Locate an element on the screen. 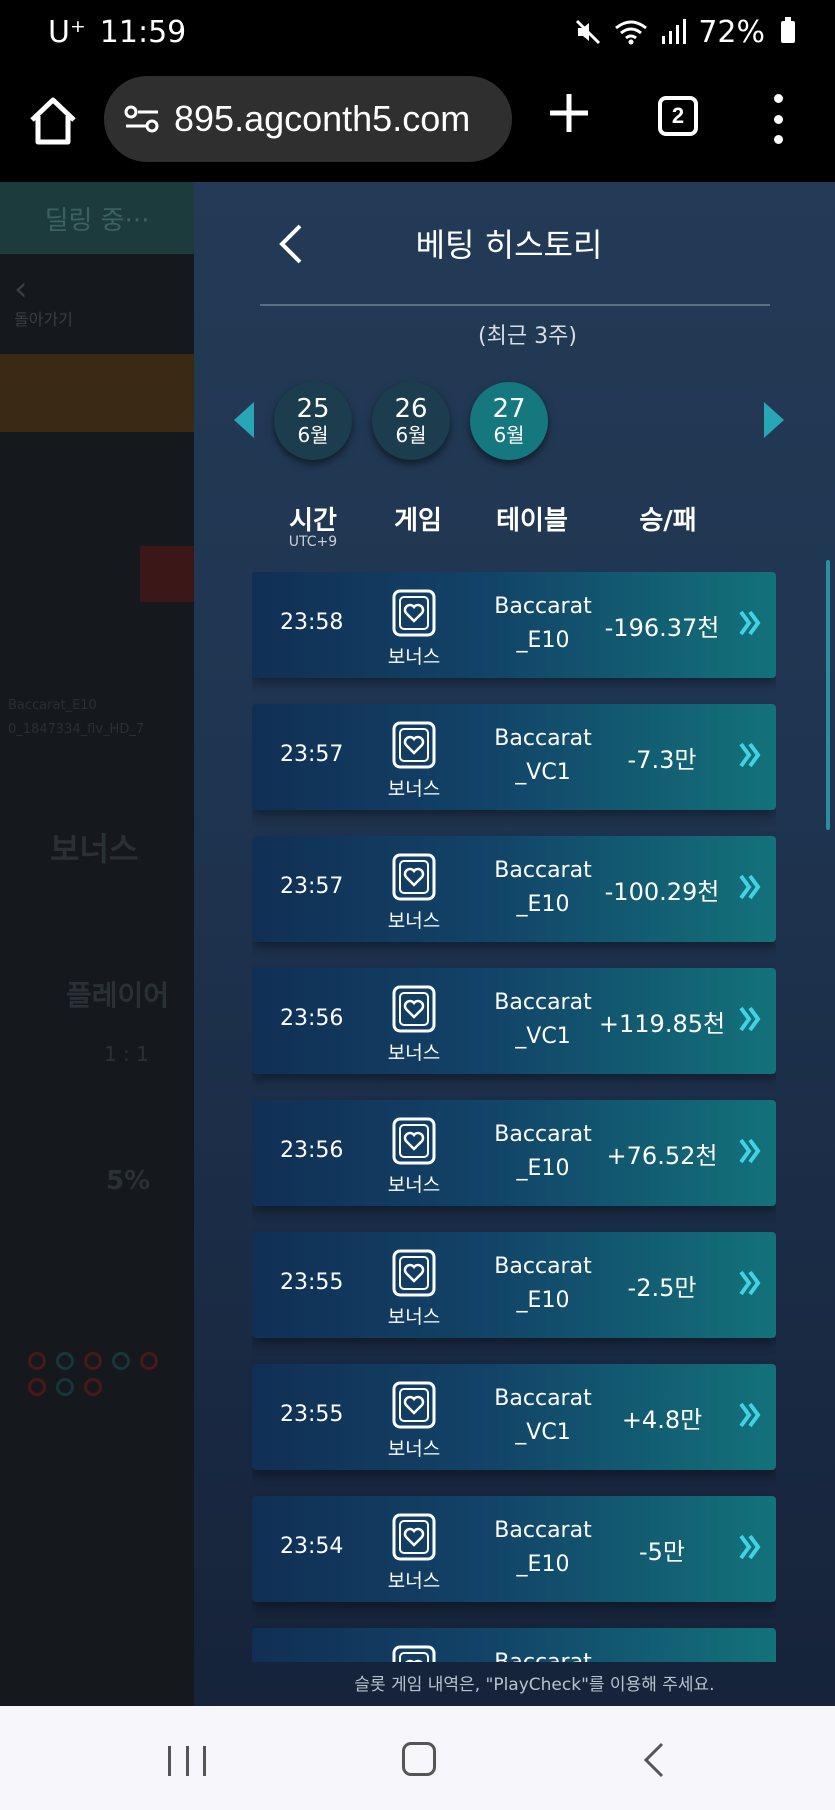 This screenshot has width=835, height=1810. status-right: 72% is located at coordinates (684, 32).